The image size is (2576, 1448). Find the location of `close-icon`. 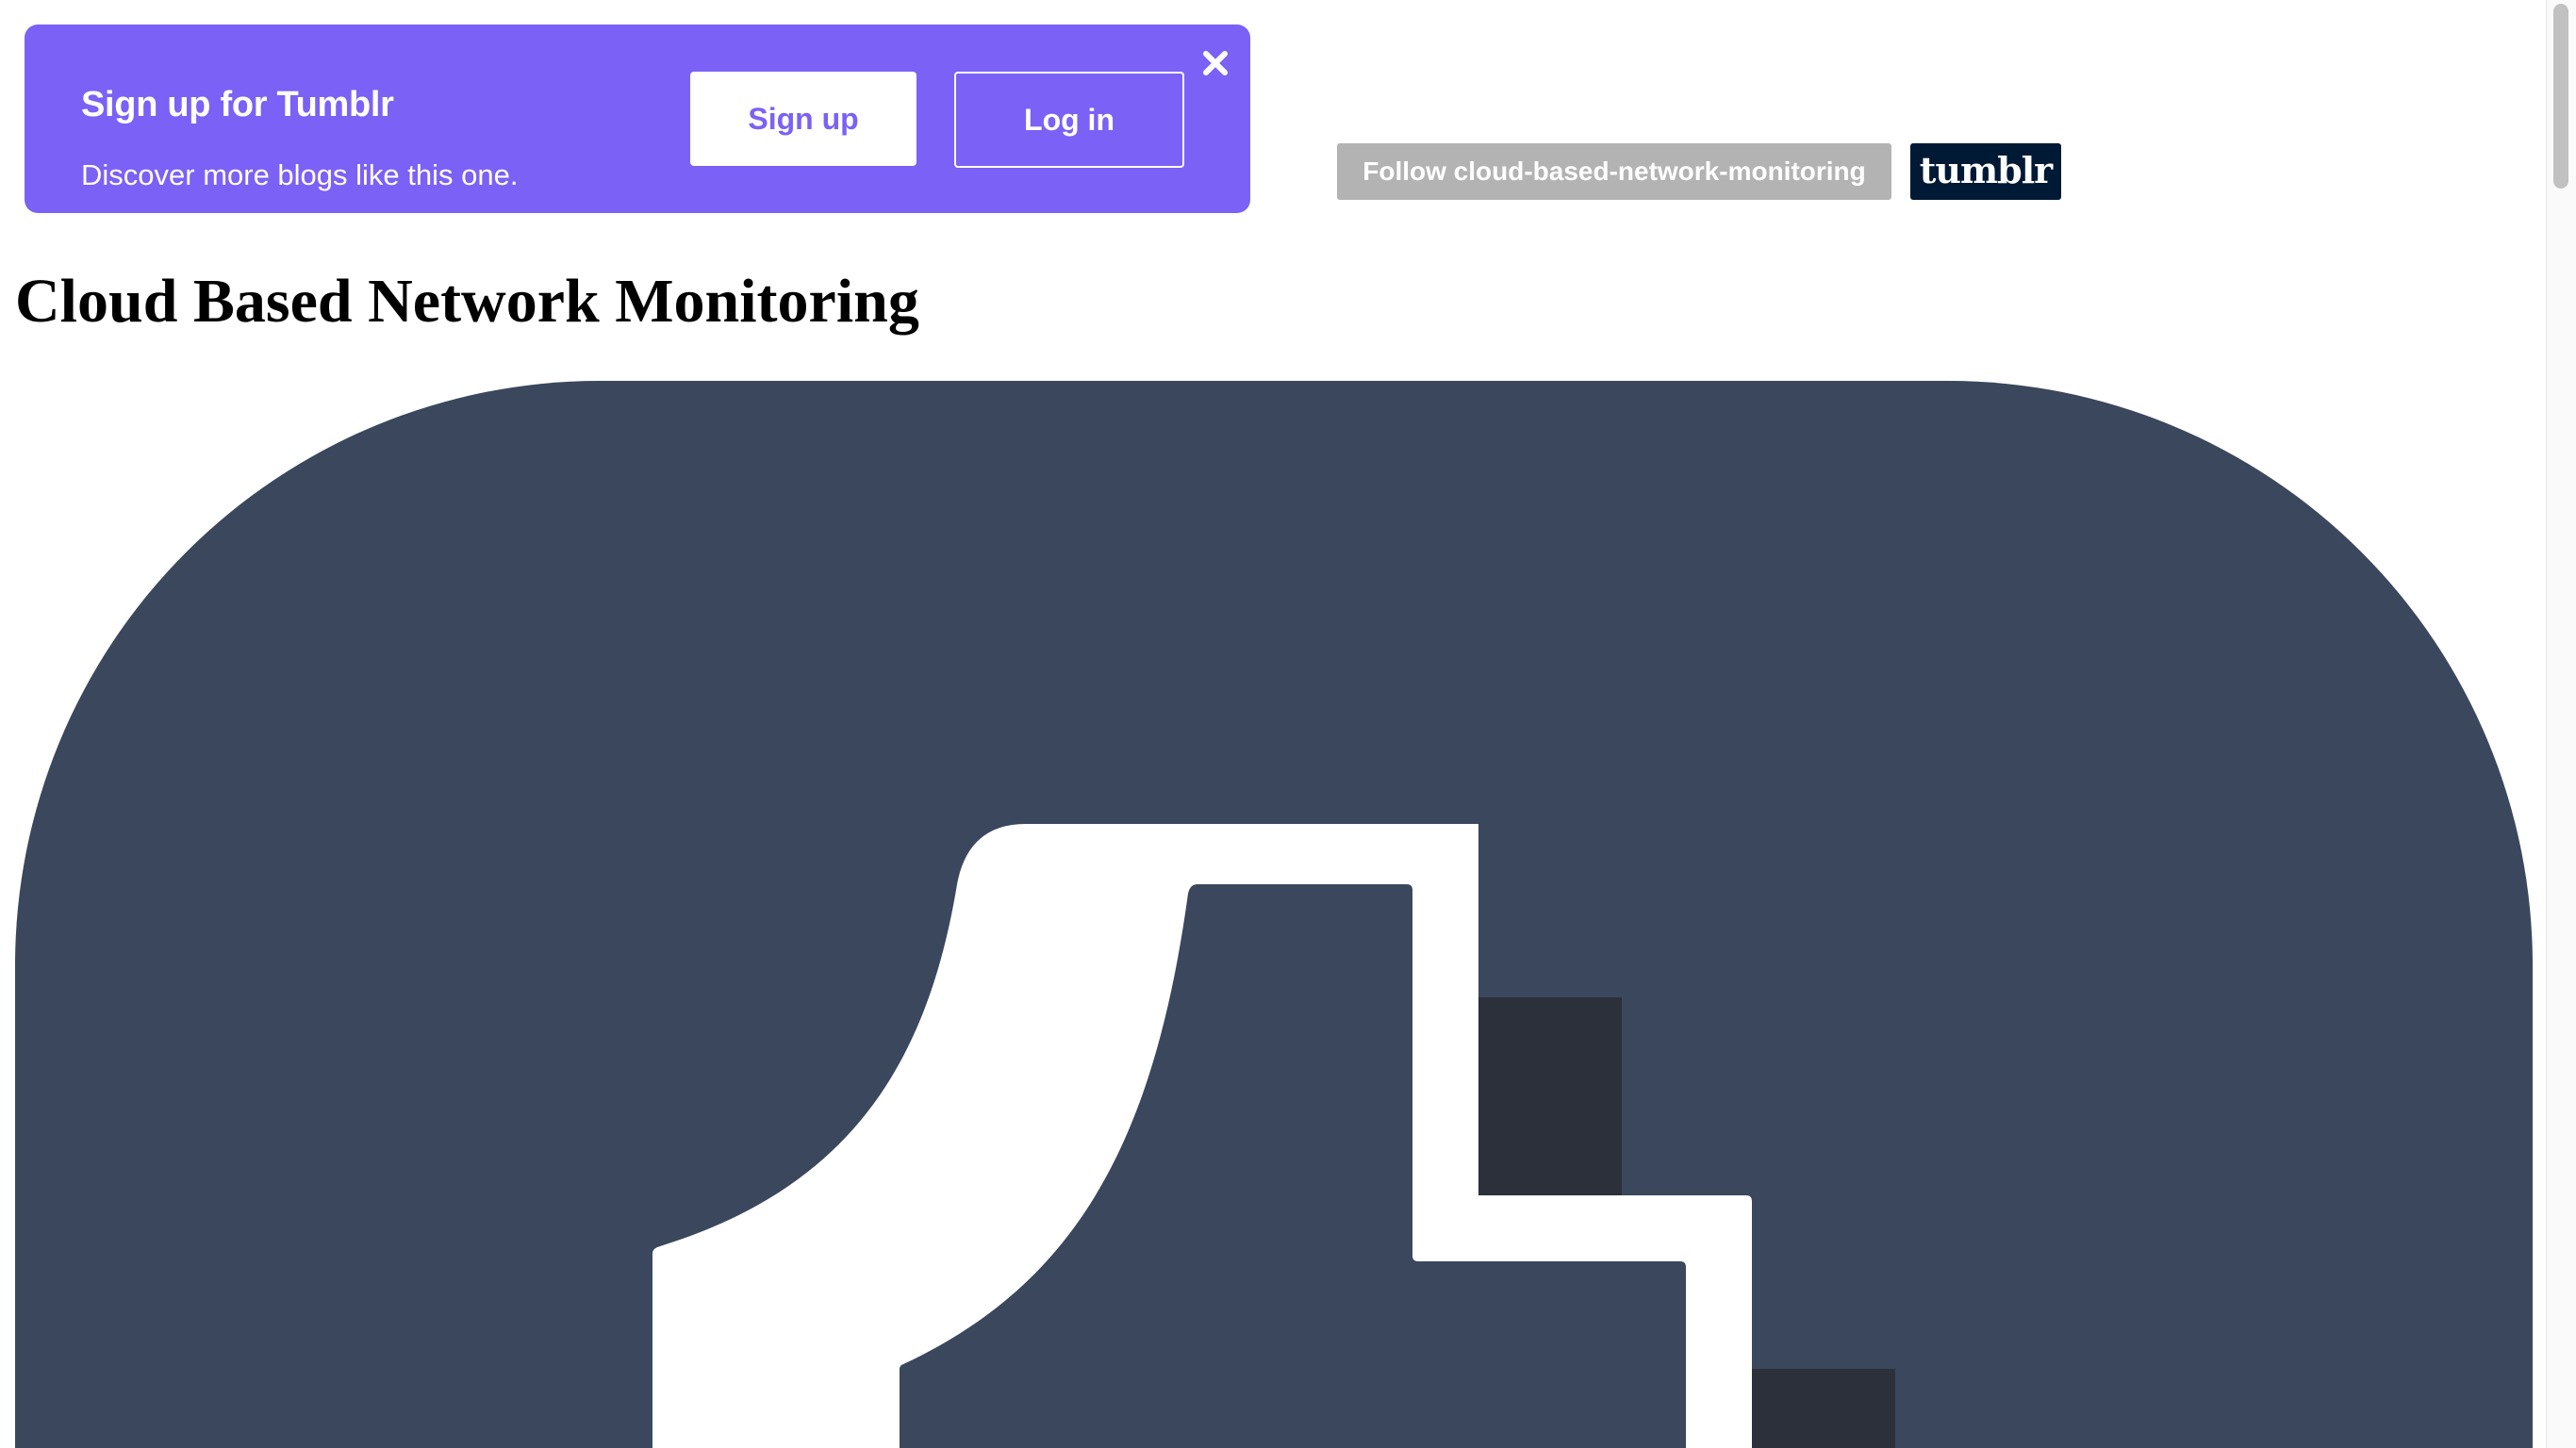

close-icon is located at coordinates (1215, 63).